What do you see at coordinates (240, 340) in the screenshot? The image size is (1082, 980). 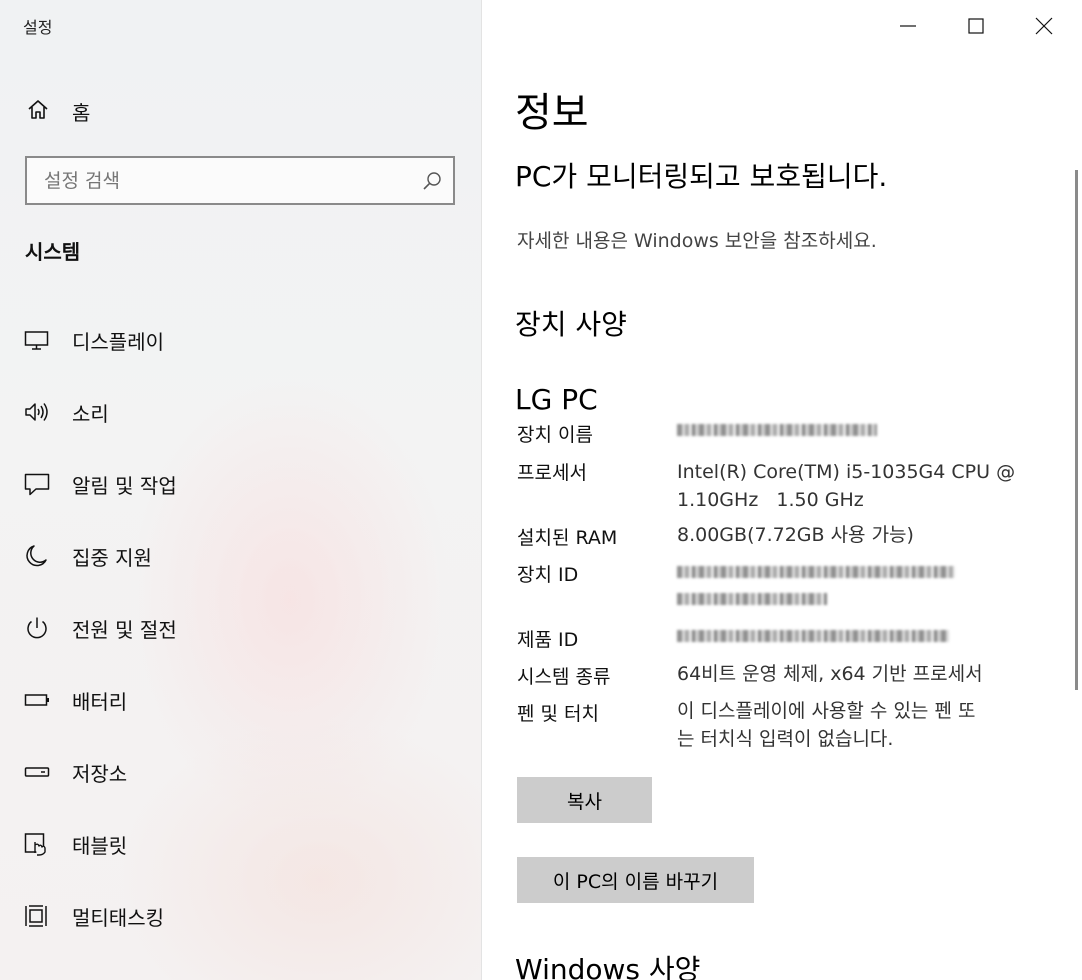 I see `sidebar-item-display: 디스플레이` at bounding box center [240, 340].